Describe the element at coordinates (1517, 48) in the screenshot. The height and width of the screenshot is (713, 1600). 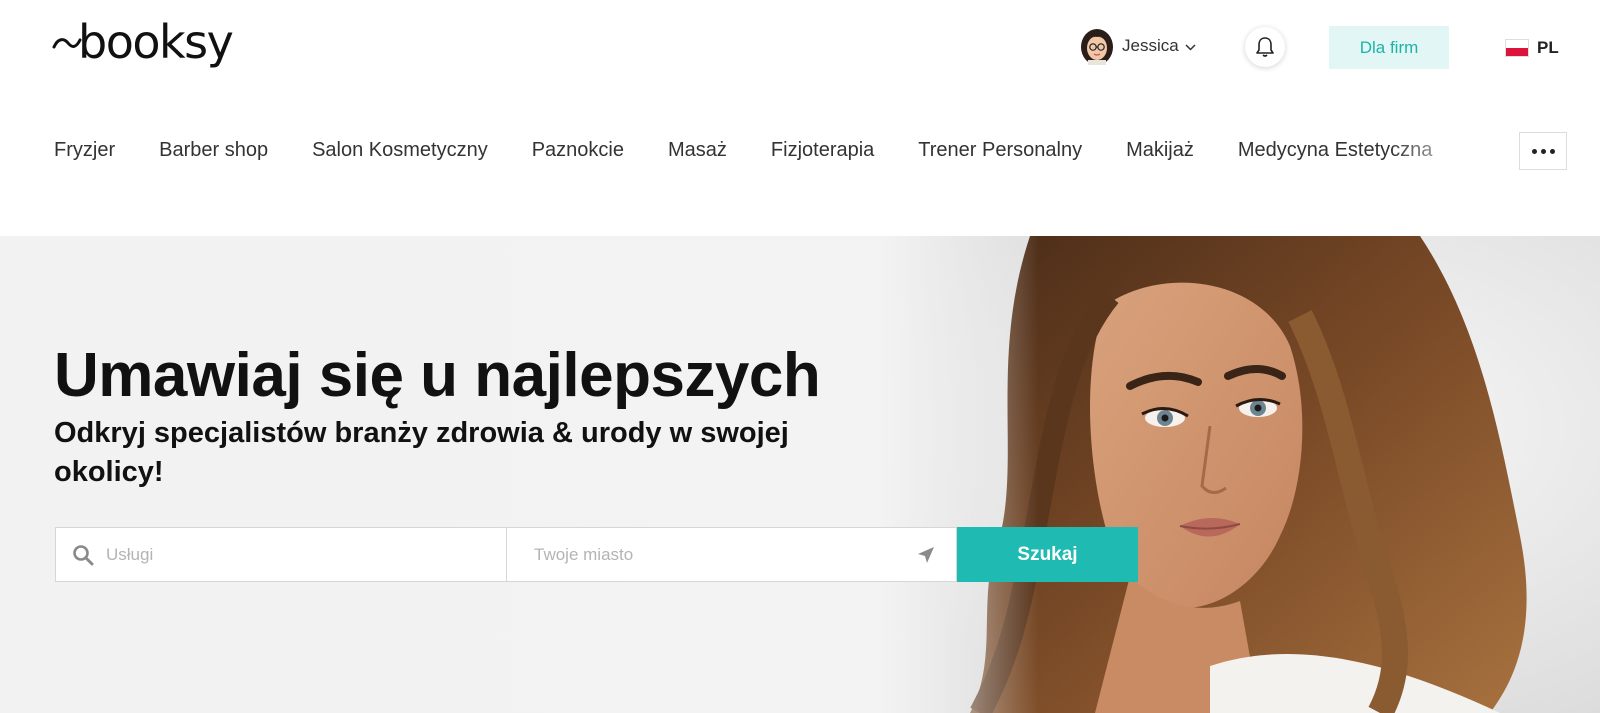
I see `poland-flag-icon` at that location.